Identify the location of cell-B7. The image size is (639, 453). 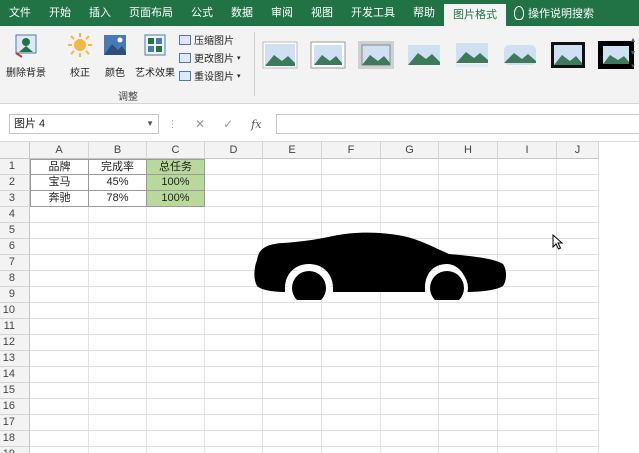
(118, 263).